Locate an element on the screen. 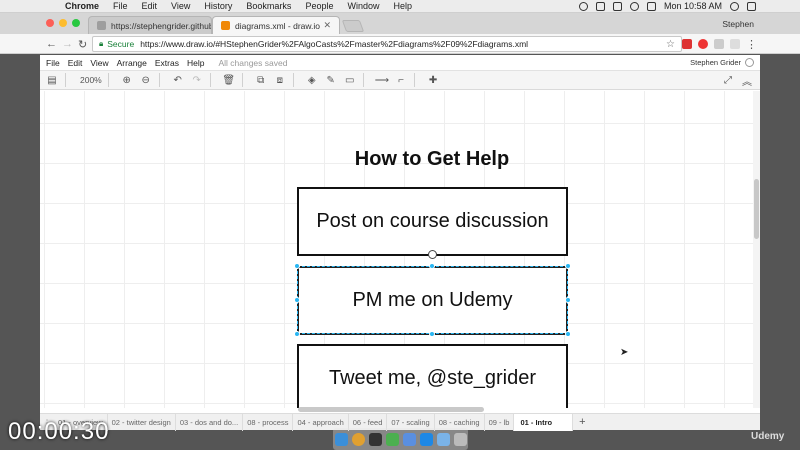  mac-menu-history: History is located at coordinates (218, 6).